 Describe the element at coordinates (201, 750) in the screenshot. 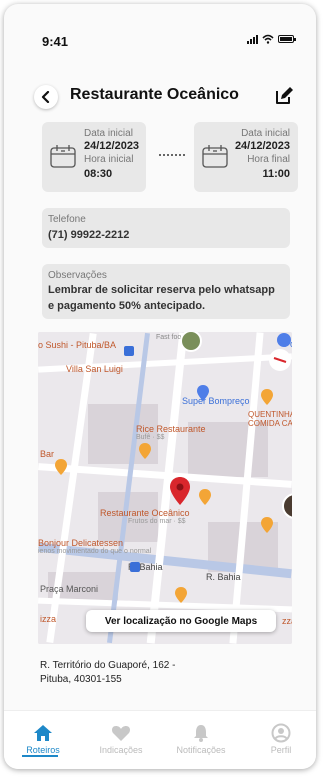

I see `tab-label: Notificações` at that location.